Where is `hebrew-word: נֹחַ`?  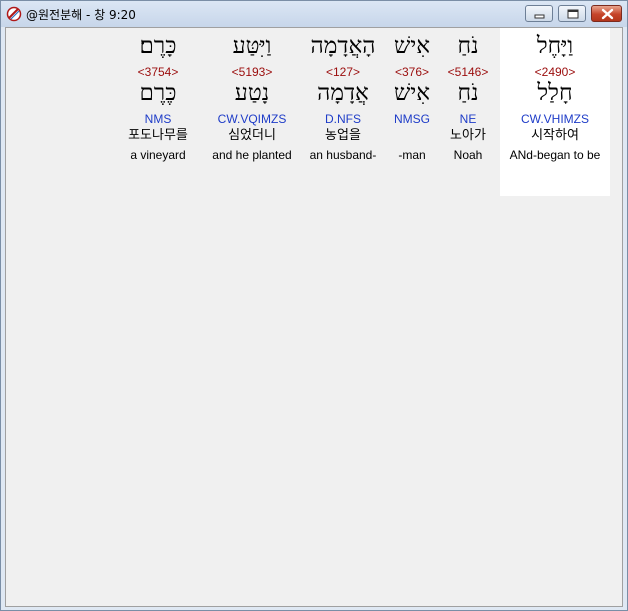
hebrew-word: נֹחַ is located at coordinates (468, 46).